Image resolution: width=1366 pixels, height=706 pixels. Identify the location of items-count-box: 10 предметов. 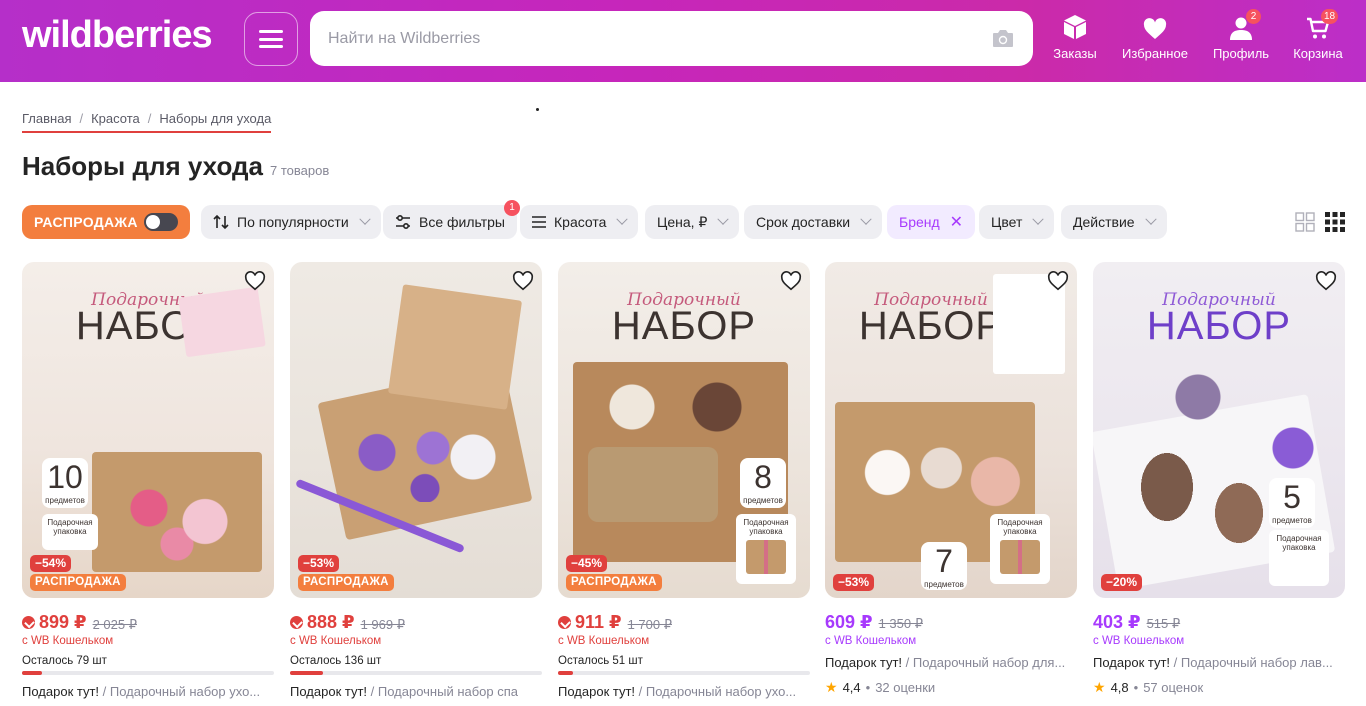
(65, 483).